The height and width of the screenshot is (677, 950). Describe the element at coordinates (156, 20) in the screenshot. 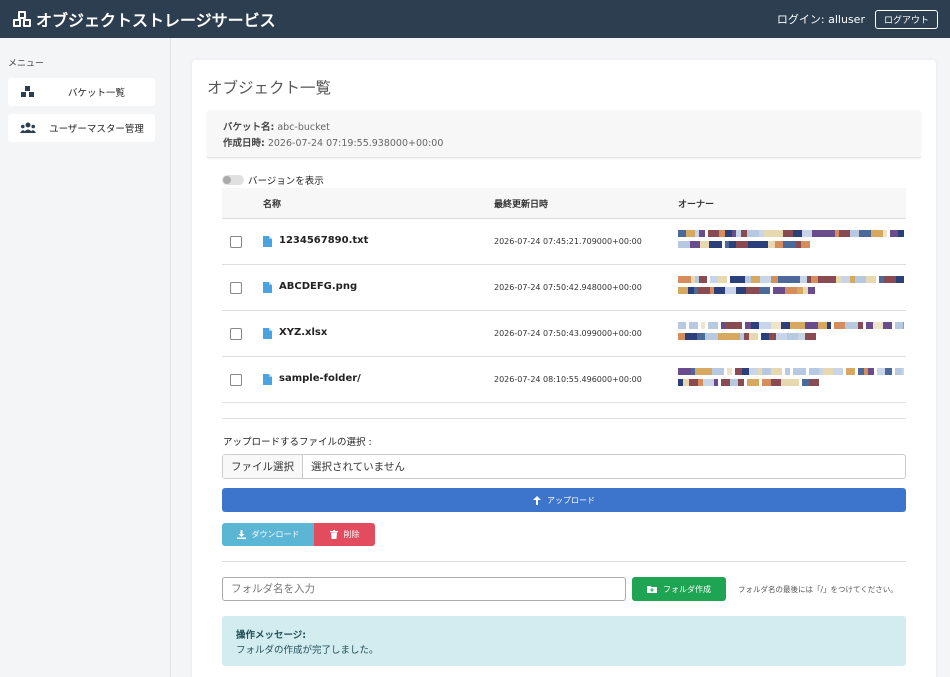

I see `app-title: オブジェクトストレージサービス` at that location.